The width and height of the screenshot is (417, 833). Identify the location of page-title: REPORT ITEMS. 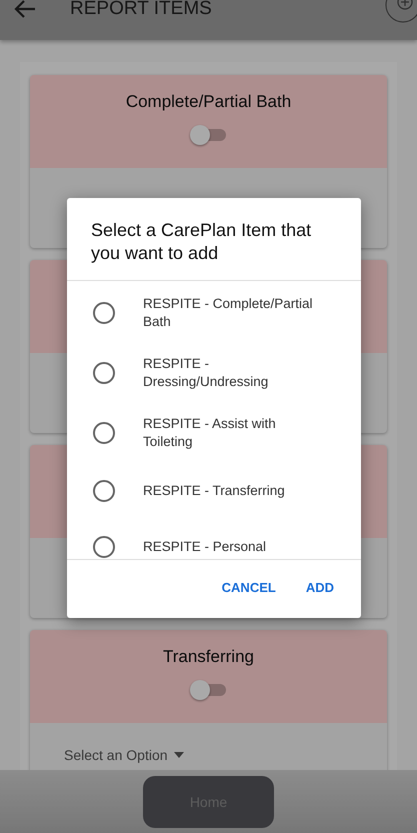
(141, 10).